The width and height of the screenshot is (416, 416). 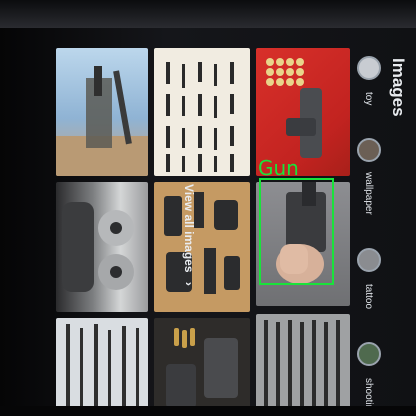 I want to click on image-tile-rifle-outdoor, so click(x=102, y=112).